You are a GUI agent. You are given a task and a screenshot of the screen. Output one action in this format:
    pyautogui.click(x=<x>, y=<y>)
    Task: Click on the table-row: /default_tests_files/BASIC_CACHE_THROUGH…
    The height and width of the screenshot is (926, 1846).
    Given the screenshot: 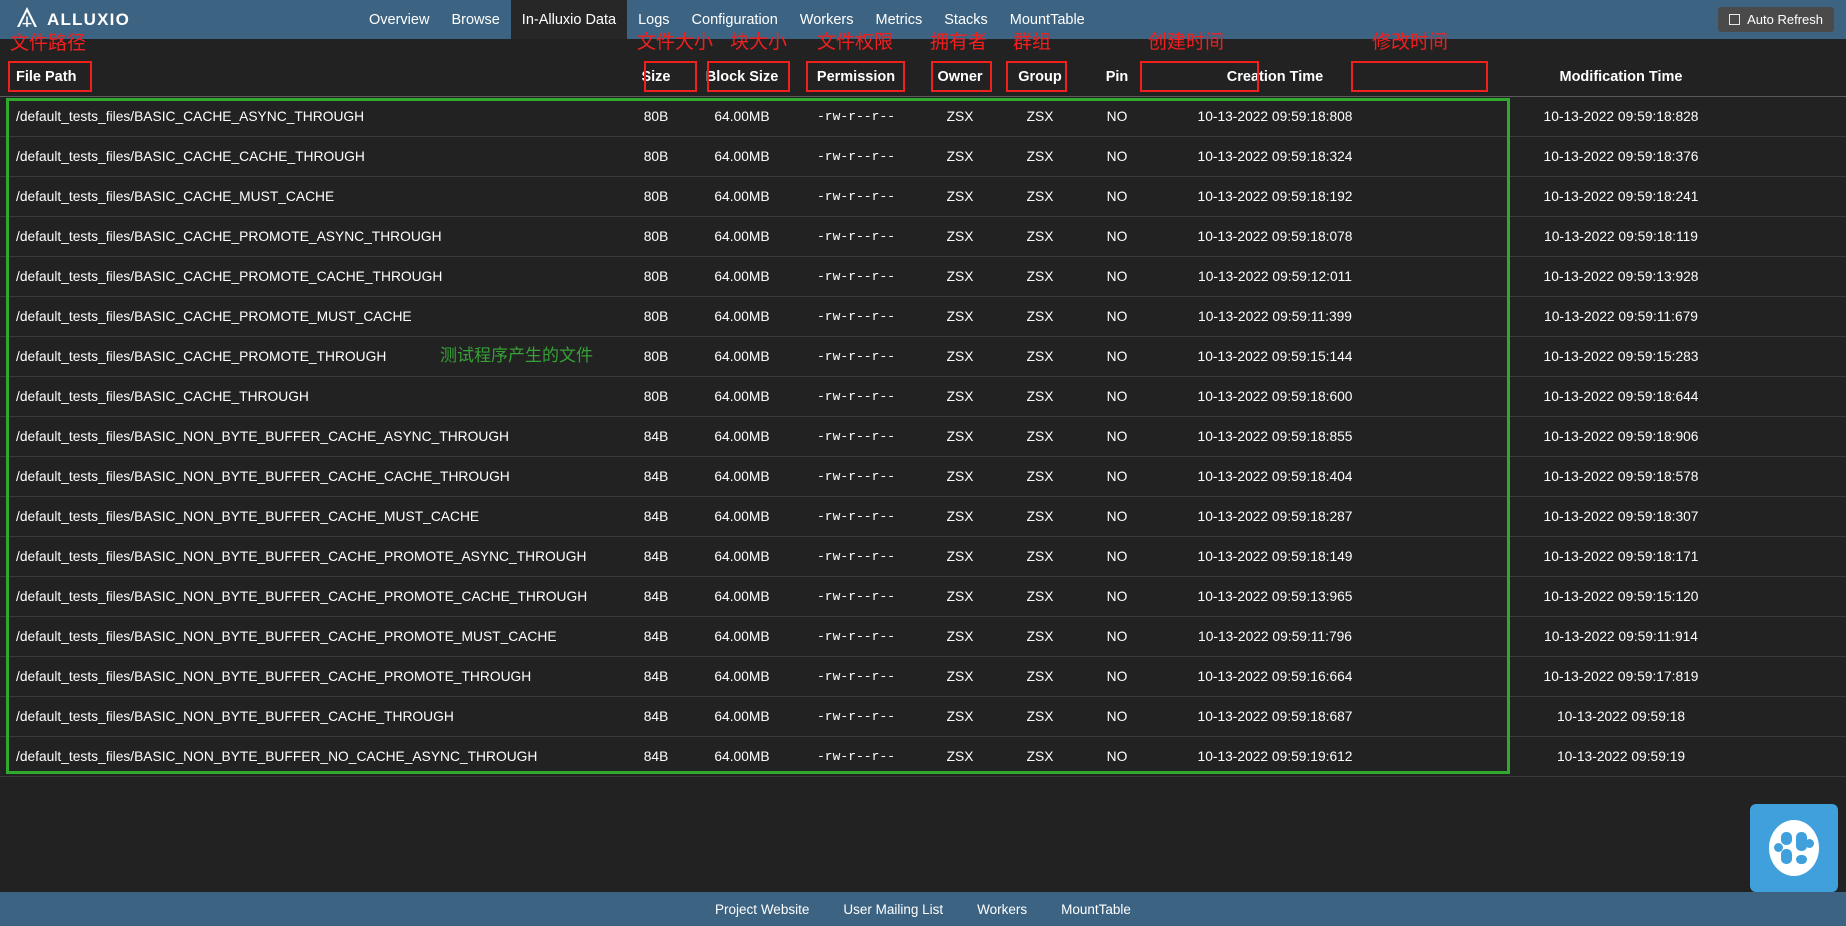 What is the action you would take?
    pyautogui.click(x=923, y=396)
    